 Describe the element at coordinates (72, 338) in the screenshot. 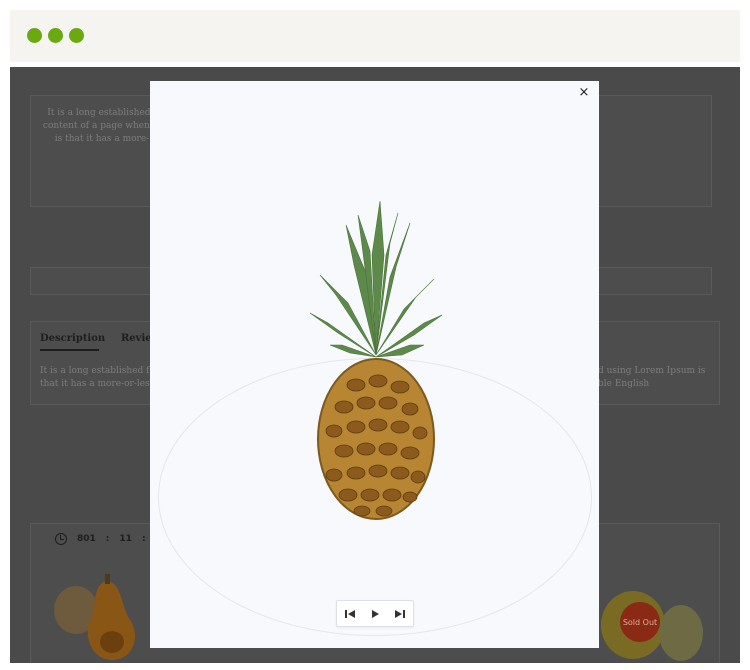

I see `tab-description: Description` at that location.